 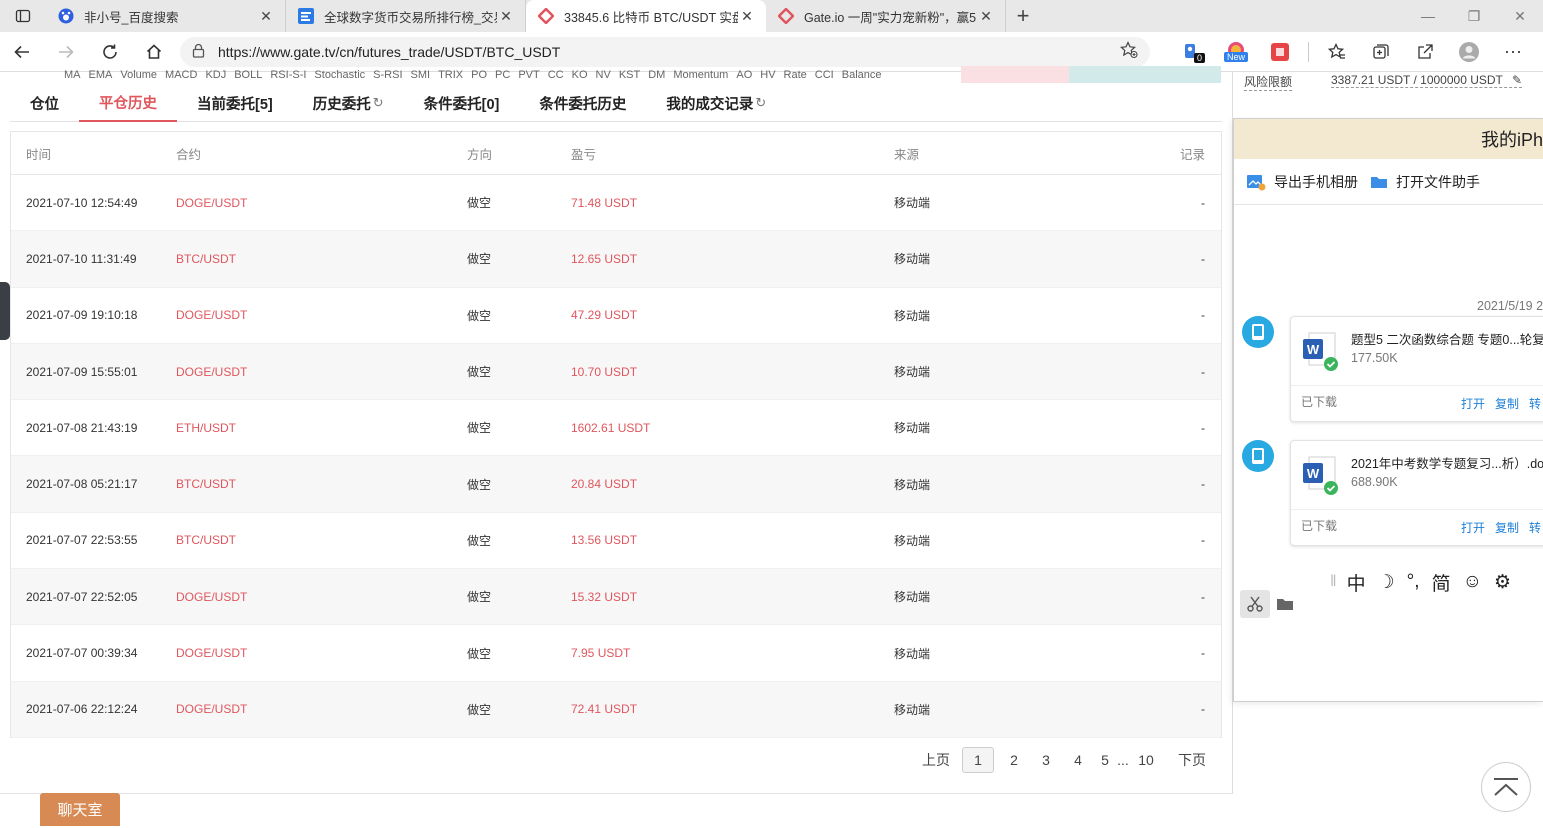 What do you see at coordinates (582, 103) in the screenshot?
I see `tab-conditional-history: 条件委托历史` at bounding box center [582, 103].